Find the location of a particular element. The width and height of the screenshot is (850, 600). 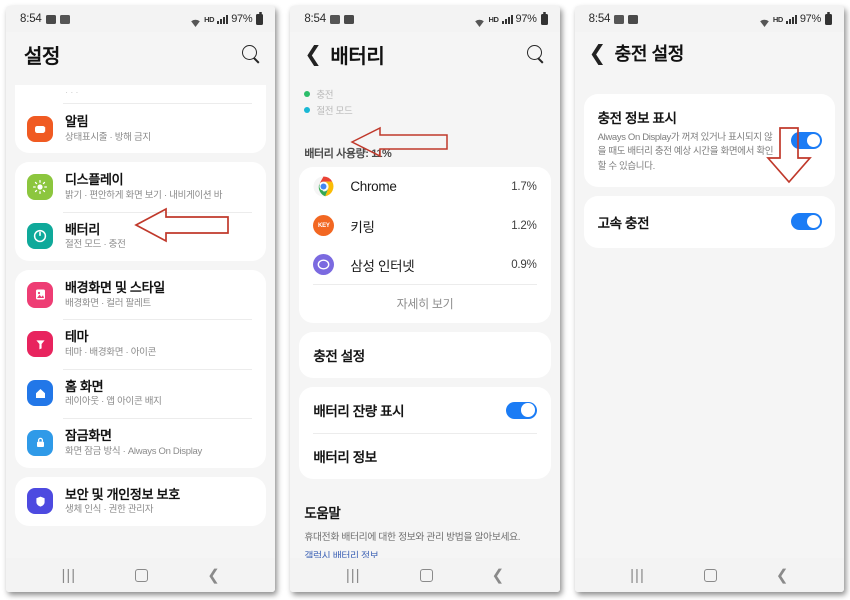

charging-app-bar: ❮ 충전 설정 is located at coordinates (709, 56).